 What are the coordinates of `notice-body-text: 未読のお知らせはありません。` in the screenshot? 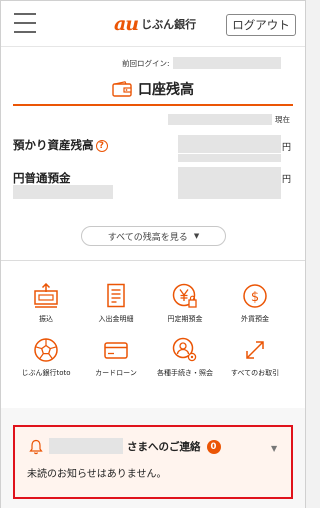 It's located at (97, 474).